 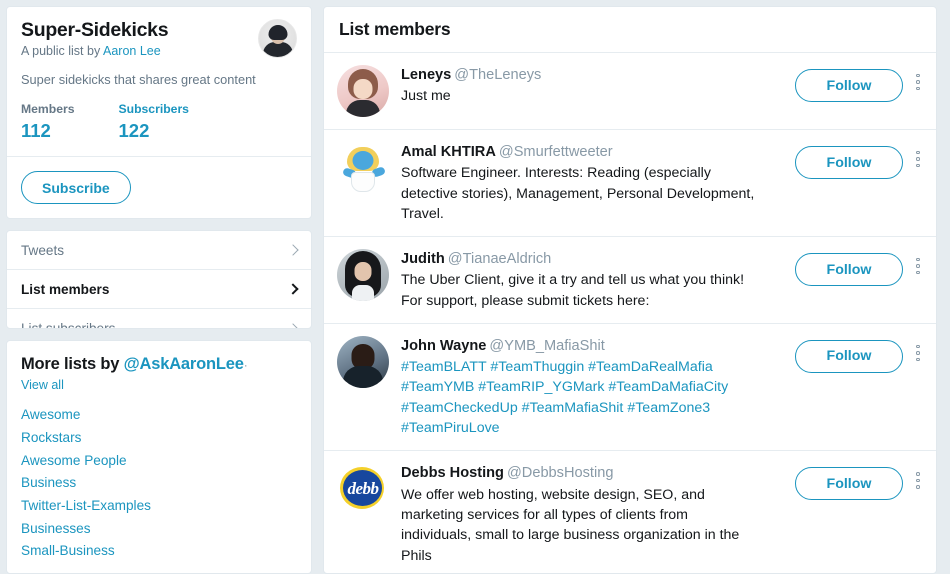 I want to click on avatar-dress-shape, so click(x=363, y=182).